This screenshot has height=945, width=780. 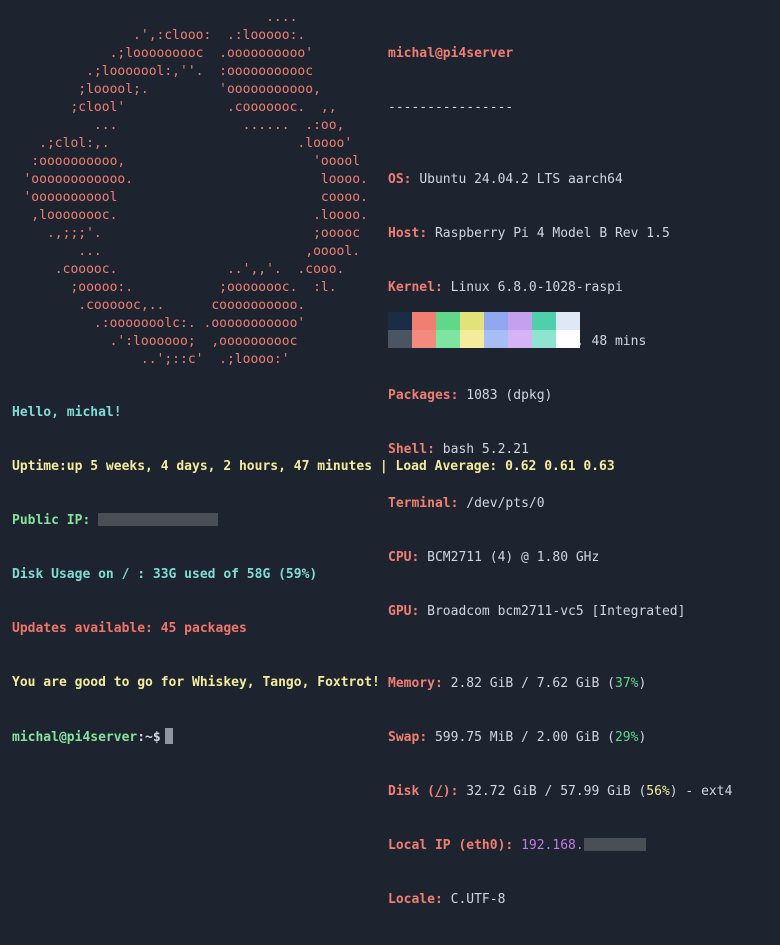 What do you see at coordinates (165, 574) in the screenshot?
I see `motd-disk-usage: Disk Usage on / : 33G used of 58G (59%)` at bounding box center [165, 574].